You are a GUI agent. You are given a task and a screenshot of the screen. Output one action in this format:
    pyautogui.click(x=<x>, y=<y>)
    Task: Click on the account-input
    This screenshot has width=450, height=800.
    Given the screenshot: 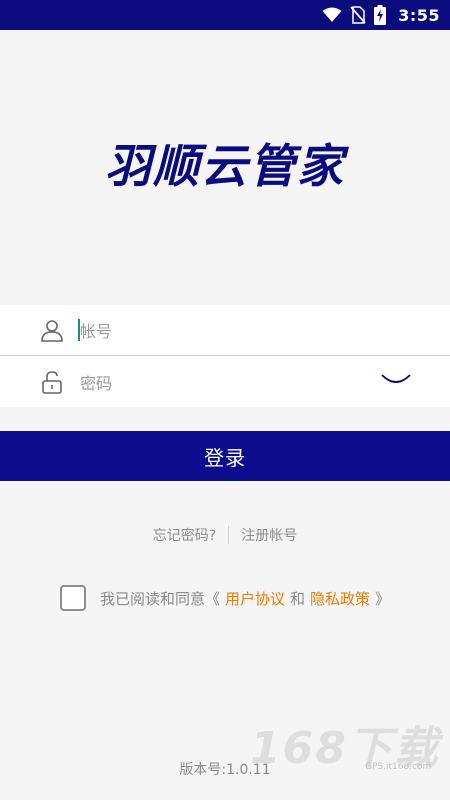 What is the action you would take?
    pyautogui.click(x=220, y=331)
    